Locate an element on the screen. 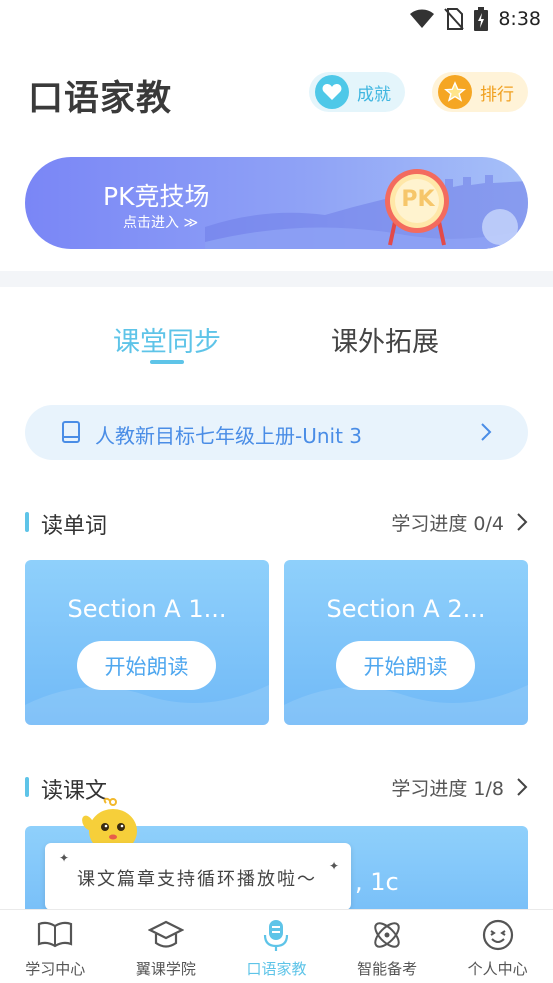  textbook-label: 人教新目标七年级上册-Unit 3 is located at coordinates (229, 436).